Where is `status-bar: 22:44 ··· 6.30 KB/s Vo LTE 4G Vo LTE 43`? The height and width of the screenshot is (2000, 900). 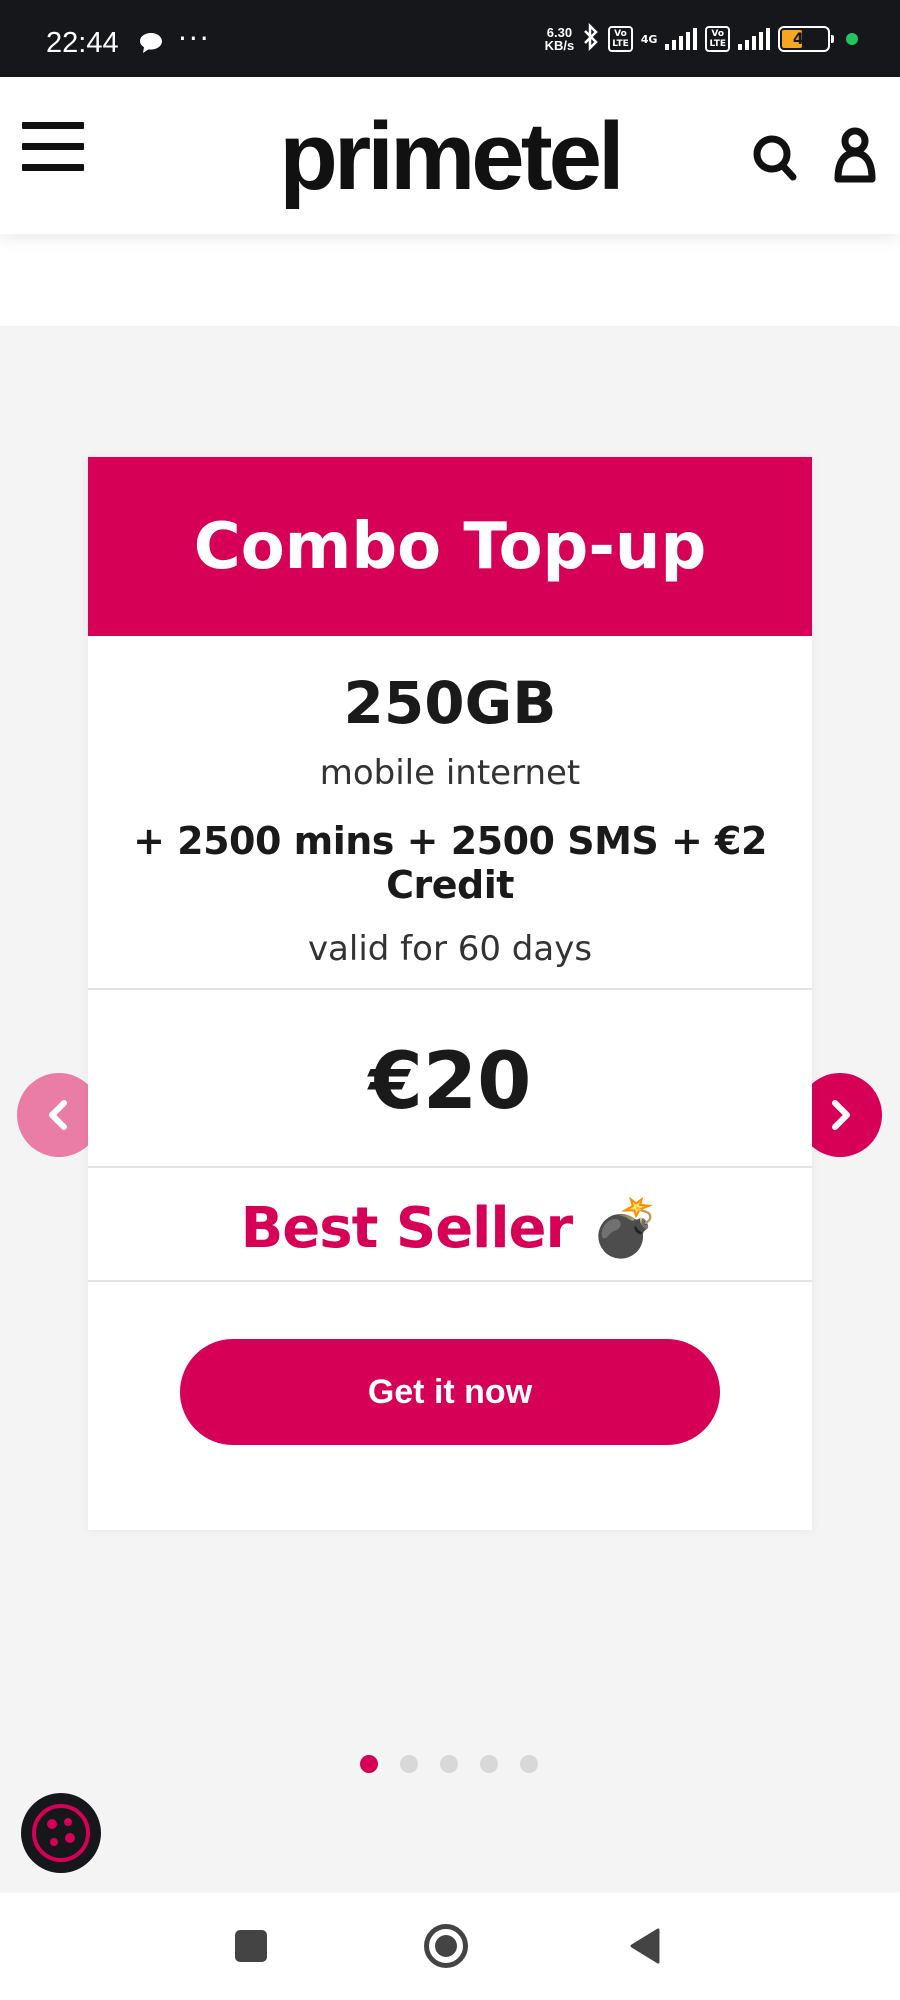 status-bar: 22:44 ··· 6.30 KB/s Vo LTE 4G Vo LTE 43 is located at coordinates (450, 38).